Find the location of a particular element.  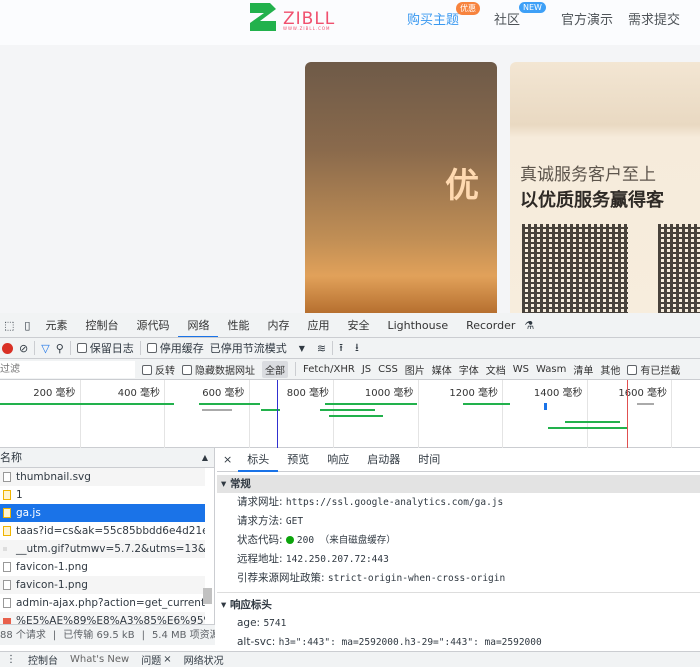

header-value: https://ssl.google-analytics.com/ga.js is located at coordinates (394, 502).